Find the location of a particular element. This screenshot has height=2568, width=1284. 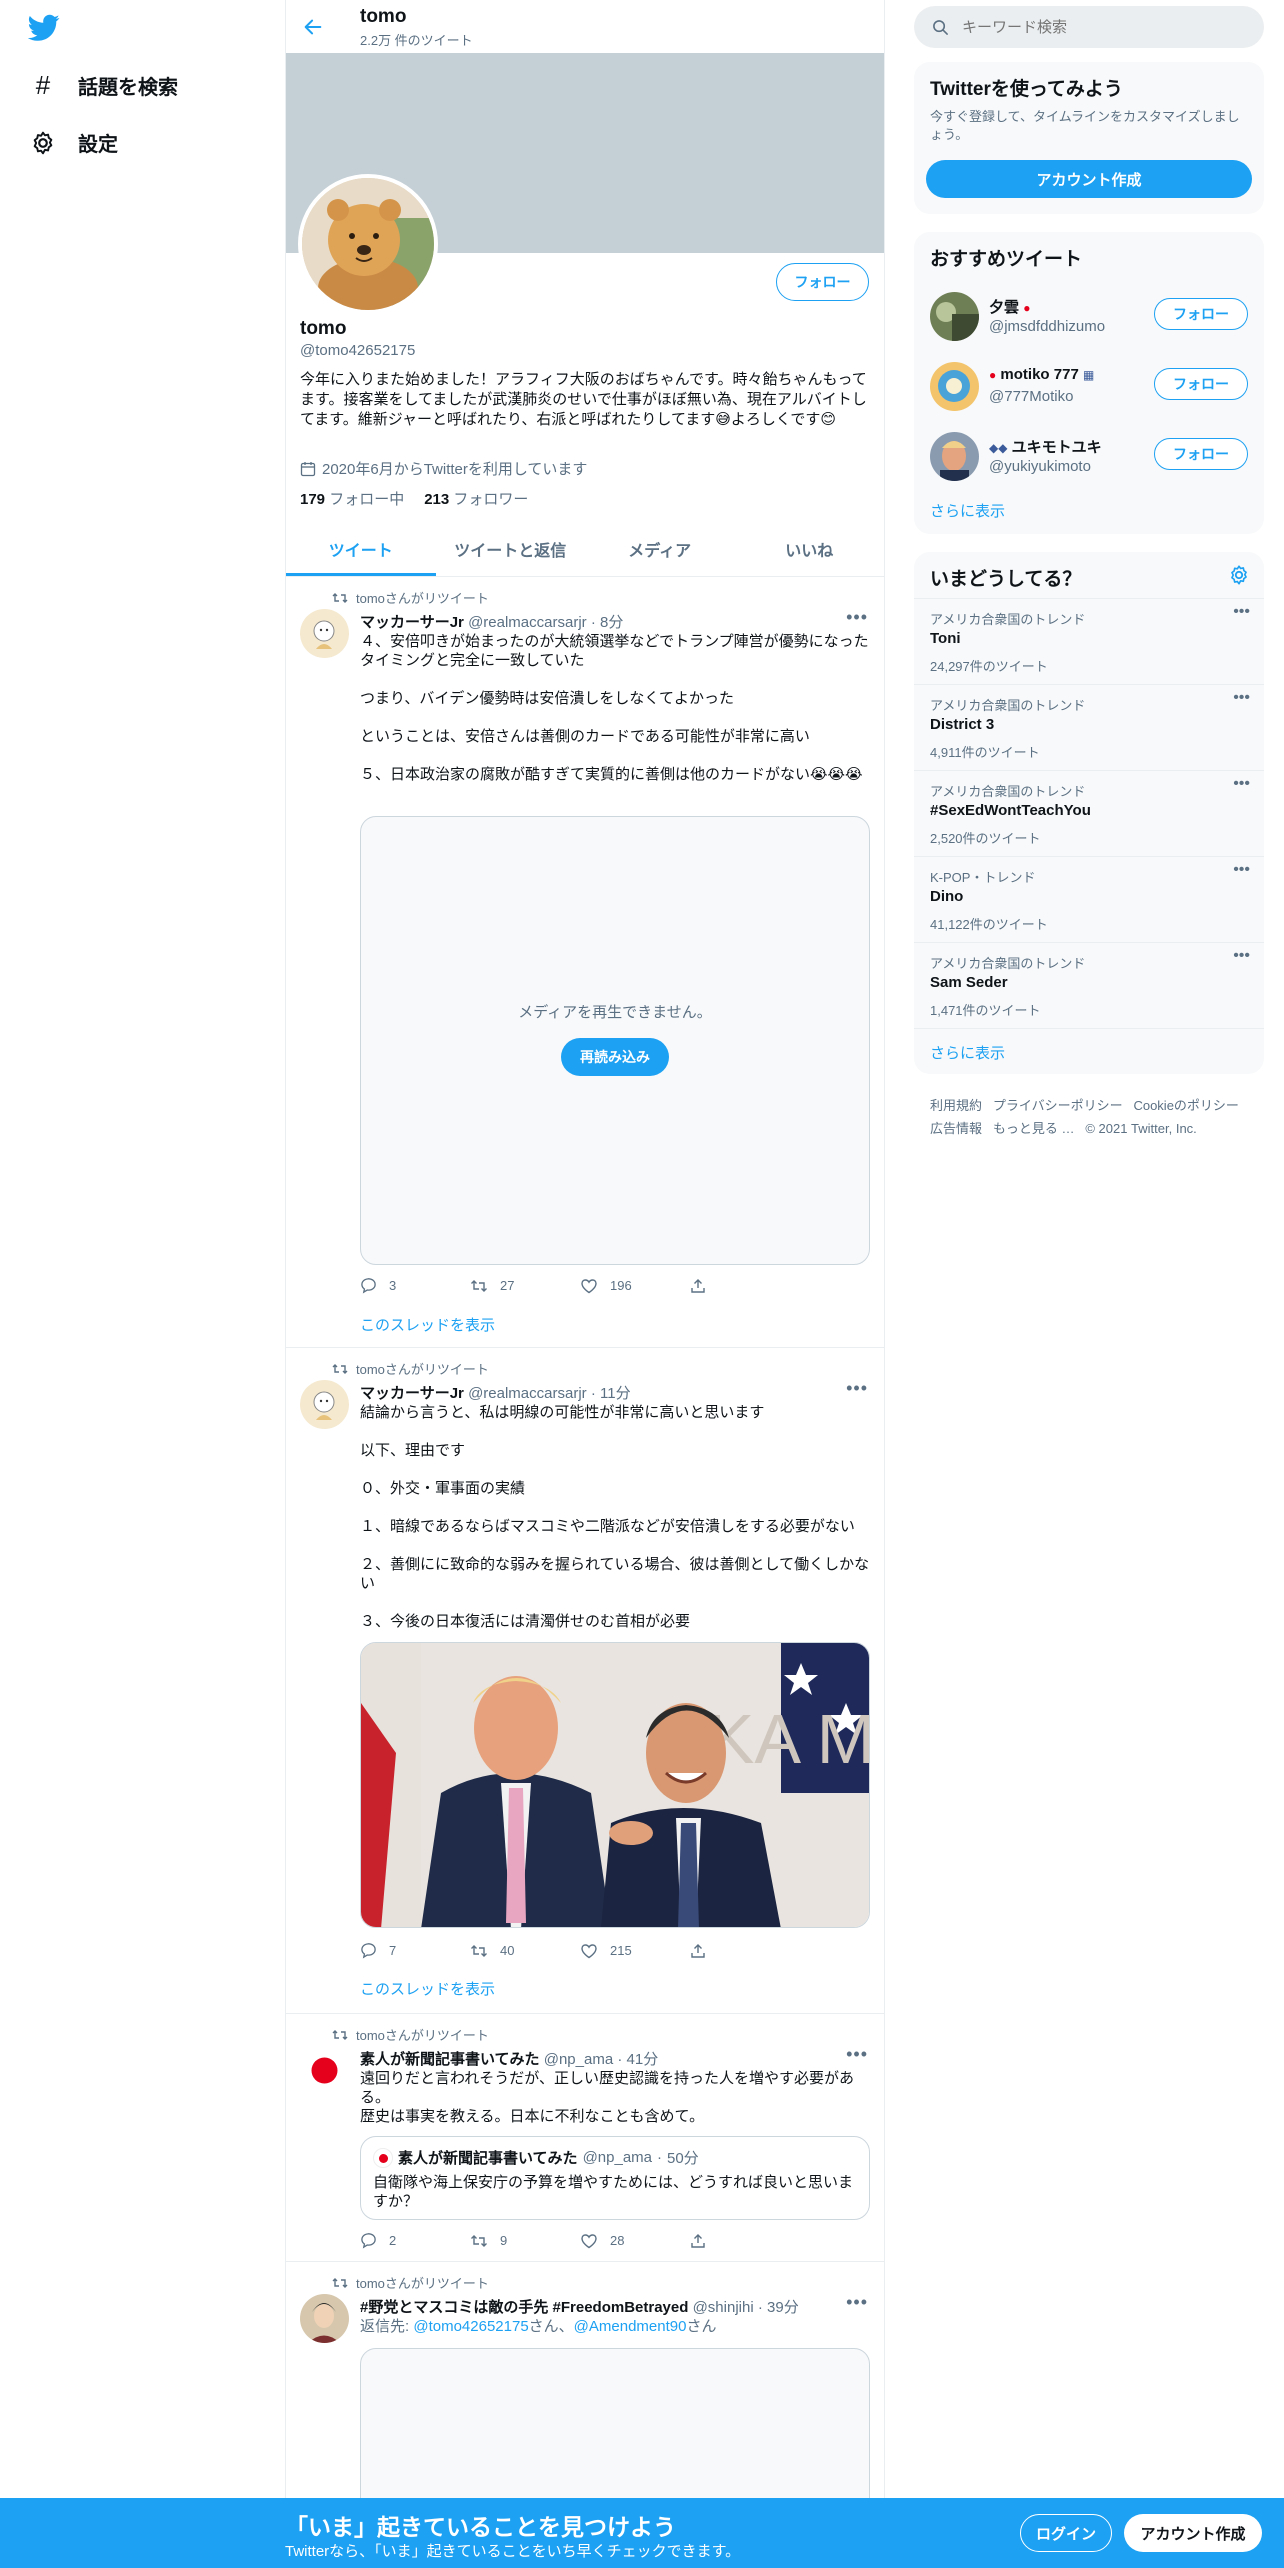

nav-settings: 設定 is located at coordinates (74, 142).